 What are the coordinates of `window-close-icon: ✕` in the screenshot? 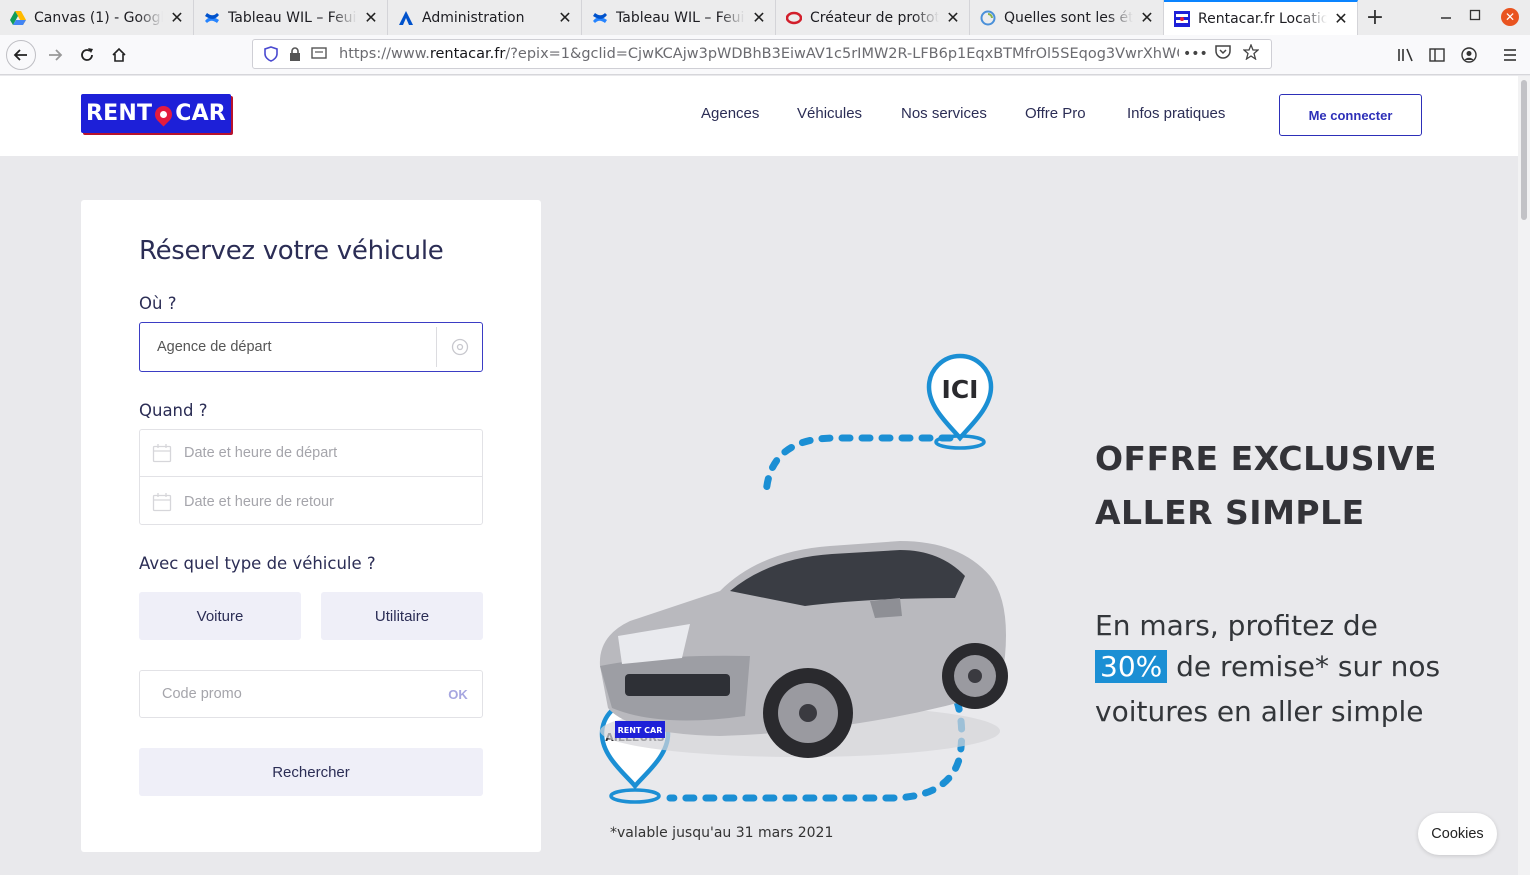 It's located at (1510, 17).